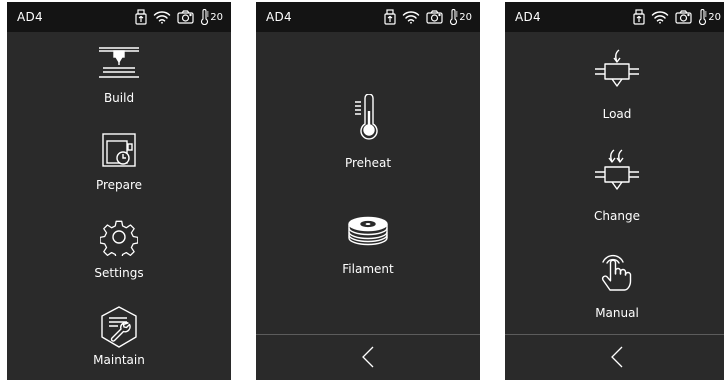 The height and width of the screenshot is (381, 724). I want to click on settings-menu-item: Settings, so click(119, 258).